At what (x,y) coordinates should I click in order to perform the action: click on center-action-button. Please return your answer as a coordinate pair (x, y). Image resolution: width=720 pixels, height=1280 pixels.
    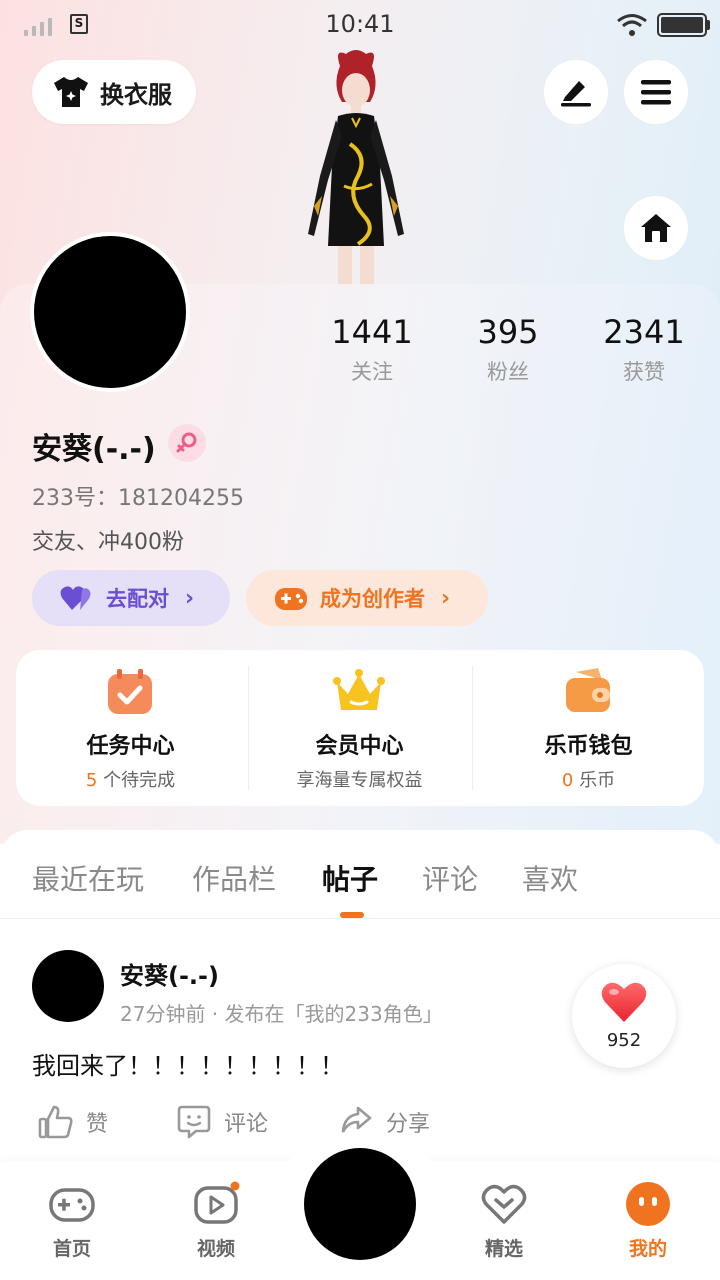
    Looking at the image, I should click on (360, 1204).